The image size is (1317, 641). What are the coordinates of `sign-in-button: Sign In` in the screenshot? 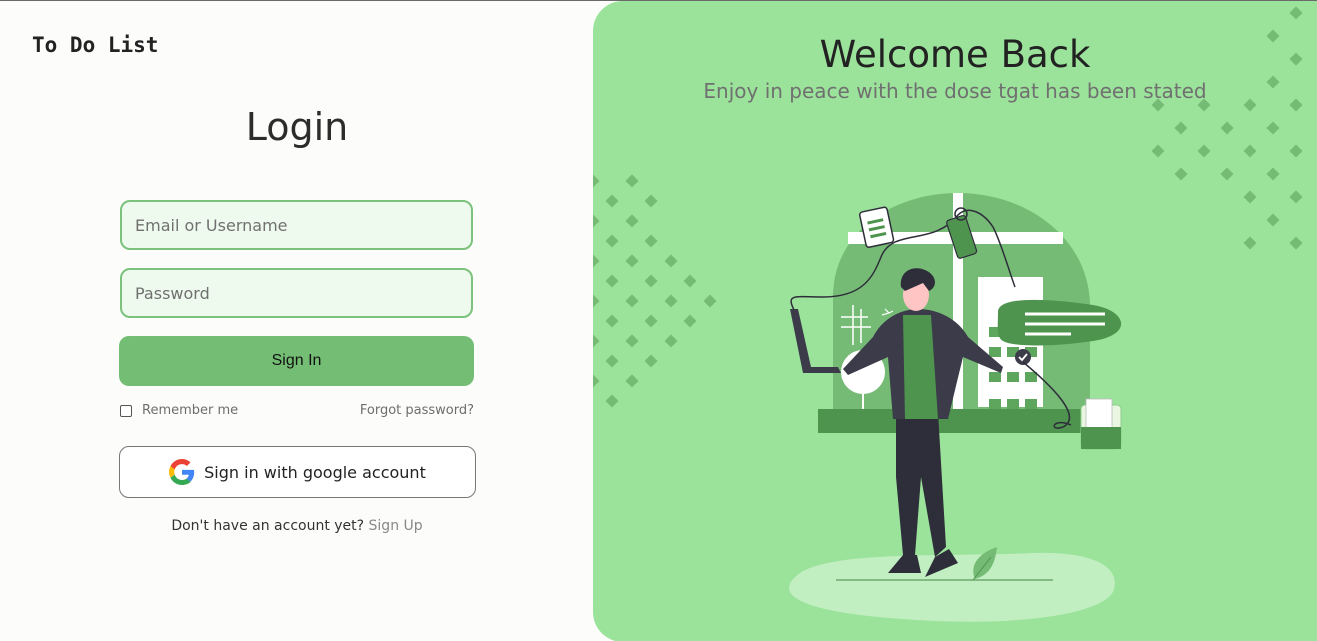 It's located at (296, 361).